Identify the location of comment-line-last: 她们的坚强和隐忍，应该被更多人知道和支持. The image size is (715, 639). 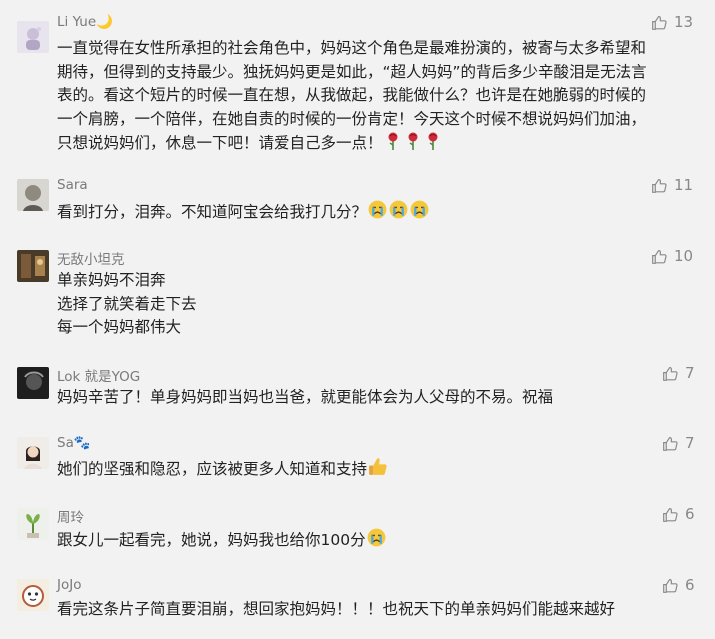
(222, 469).